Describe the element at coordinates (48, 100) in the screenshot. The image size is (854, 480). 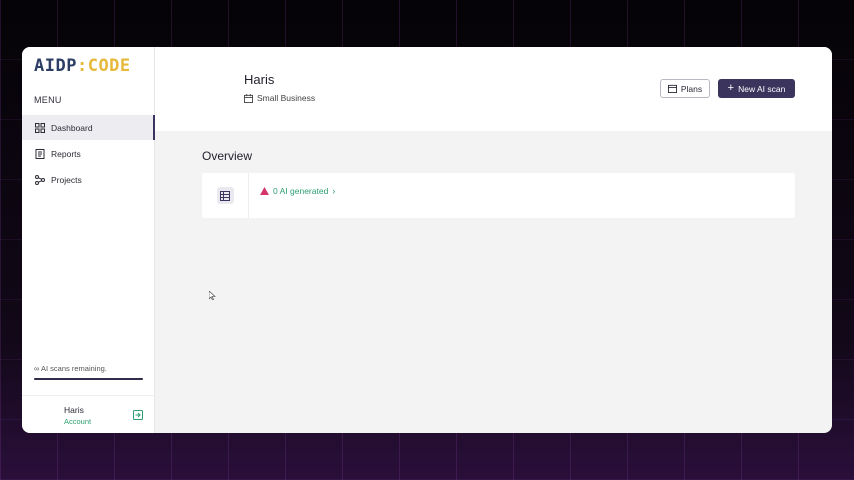
I see `menu-label: MENU` at that location.